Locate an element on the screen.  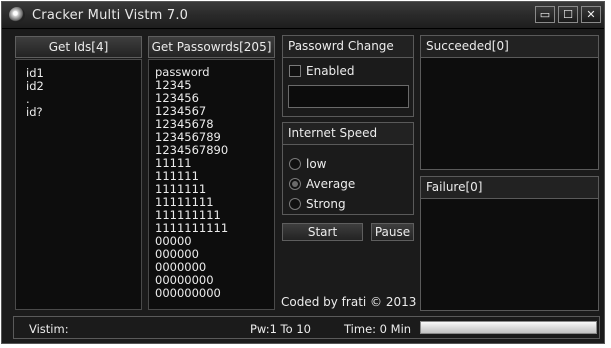
maximize-icon: ☐ is located at coordinates (568, 14).